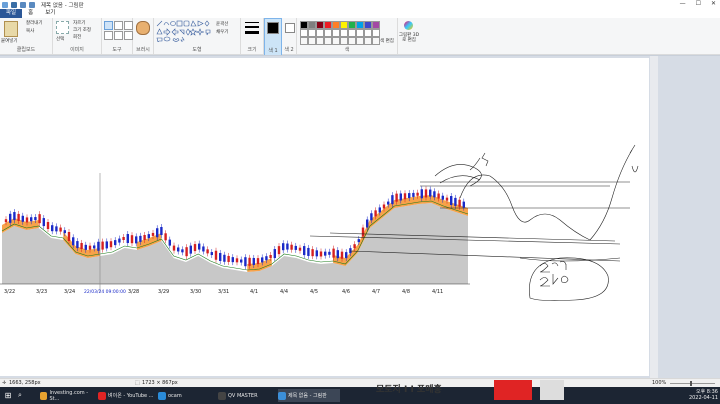 This screenshot has height=404, width=720. What do you see at coordinates (128, 35) in the screenshot?
I see `magnifier-icon` at bounding box center [128, 35].